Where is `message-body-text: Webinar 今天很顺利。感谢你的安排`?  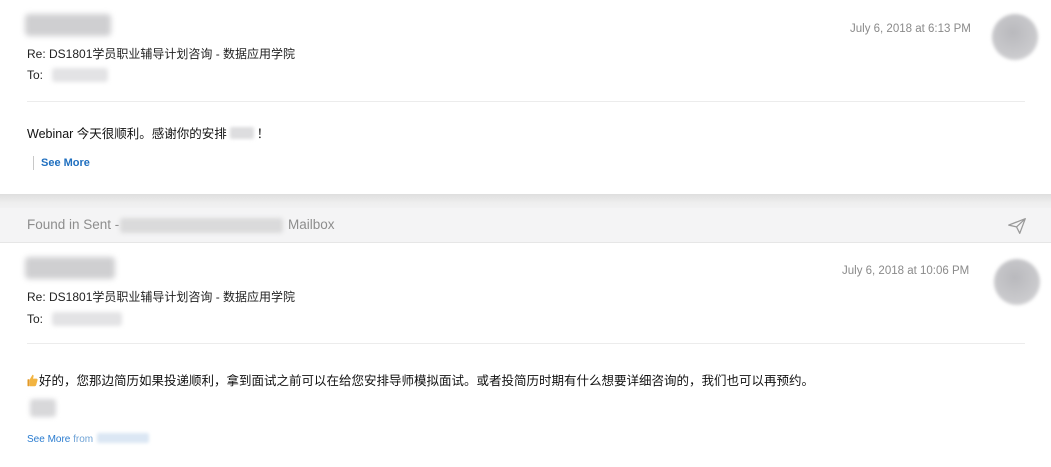 message-body-text: Webinar 今天很顺利。感谢你的安排 is located at coordinates (127, 134).